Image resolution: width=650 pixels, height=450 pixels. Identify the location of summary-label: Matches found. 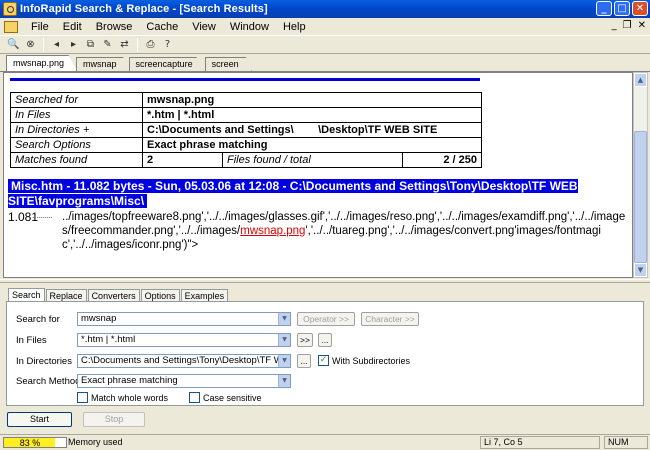
(76, 160).